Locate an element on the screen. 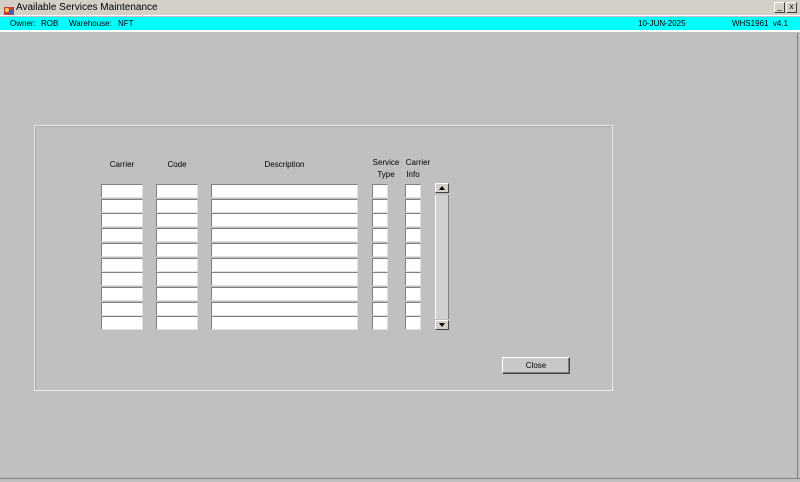 The height and width of the screenshot is (482, 800). owner-value: ROB is located at coordinates (50, 23).